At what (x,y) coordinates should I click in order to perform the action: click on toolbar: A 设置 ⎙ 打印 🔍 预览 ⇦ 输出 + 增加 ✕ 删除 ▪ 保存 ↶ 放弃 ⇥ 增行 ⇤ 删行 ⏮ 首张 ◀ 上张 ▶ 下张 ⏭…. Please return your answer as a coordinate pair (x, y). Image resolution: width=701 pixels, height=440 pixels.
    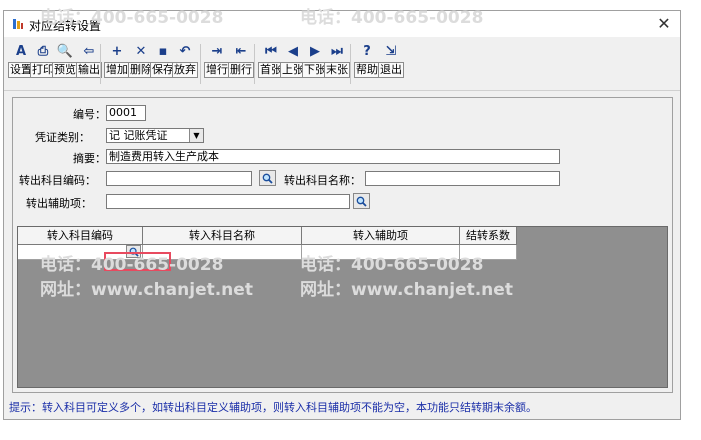
    Looking at the image, I should click on (342, 64).